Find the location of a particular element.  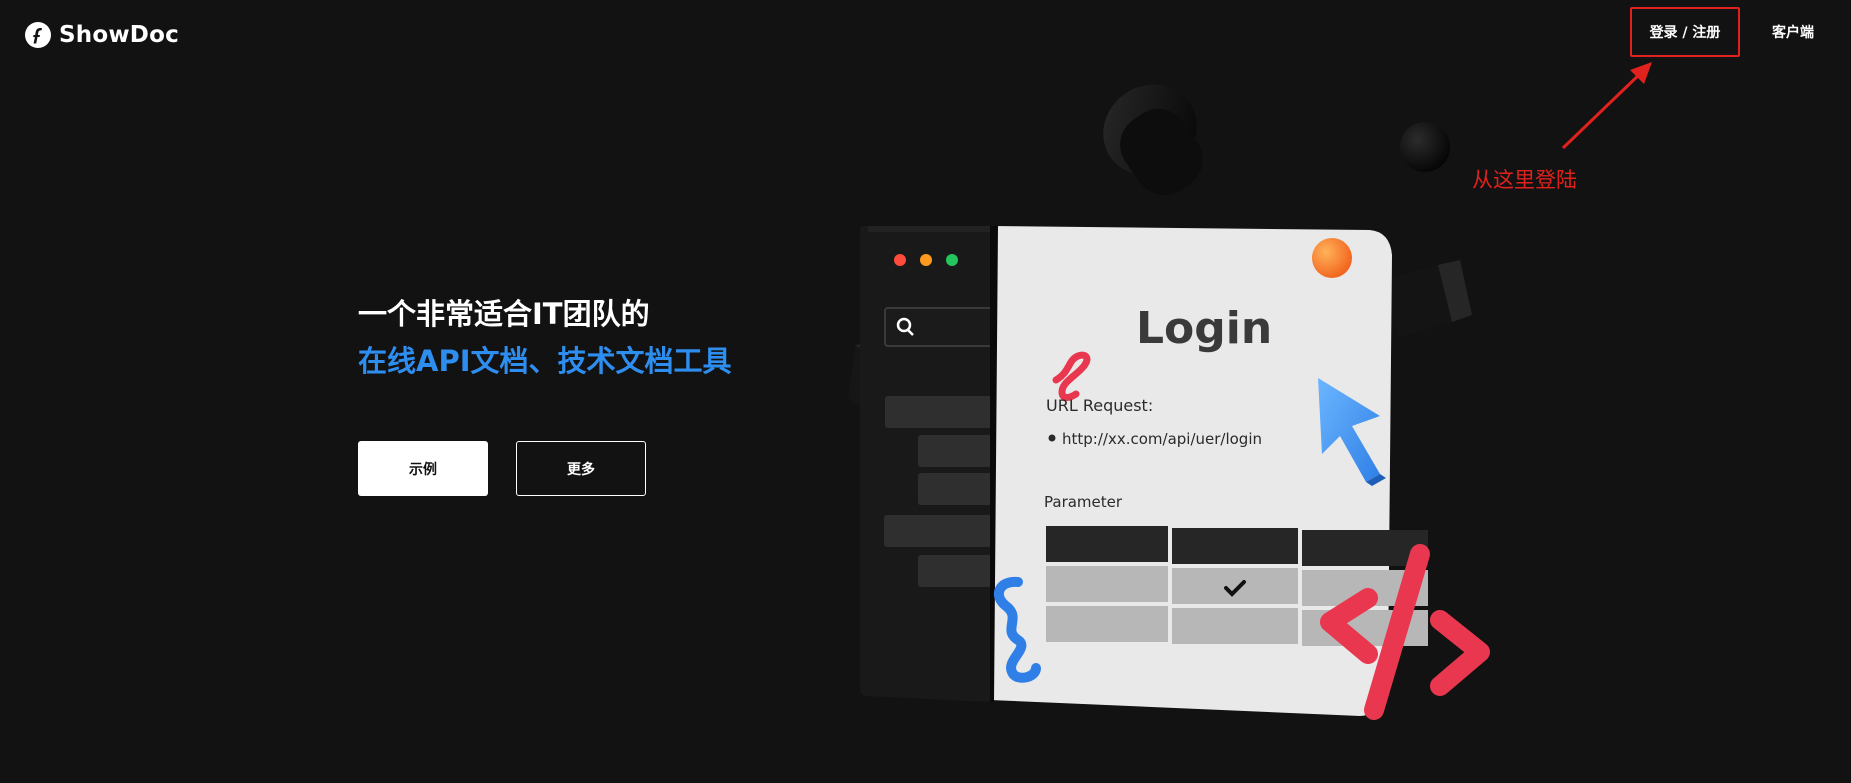

showdoc-logo: ShowDoc is located at coordinates (102, 35).